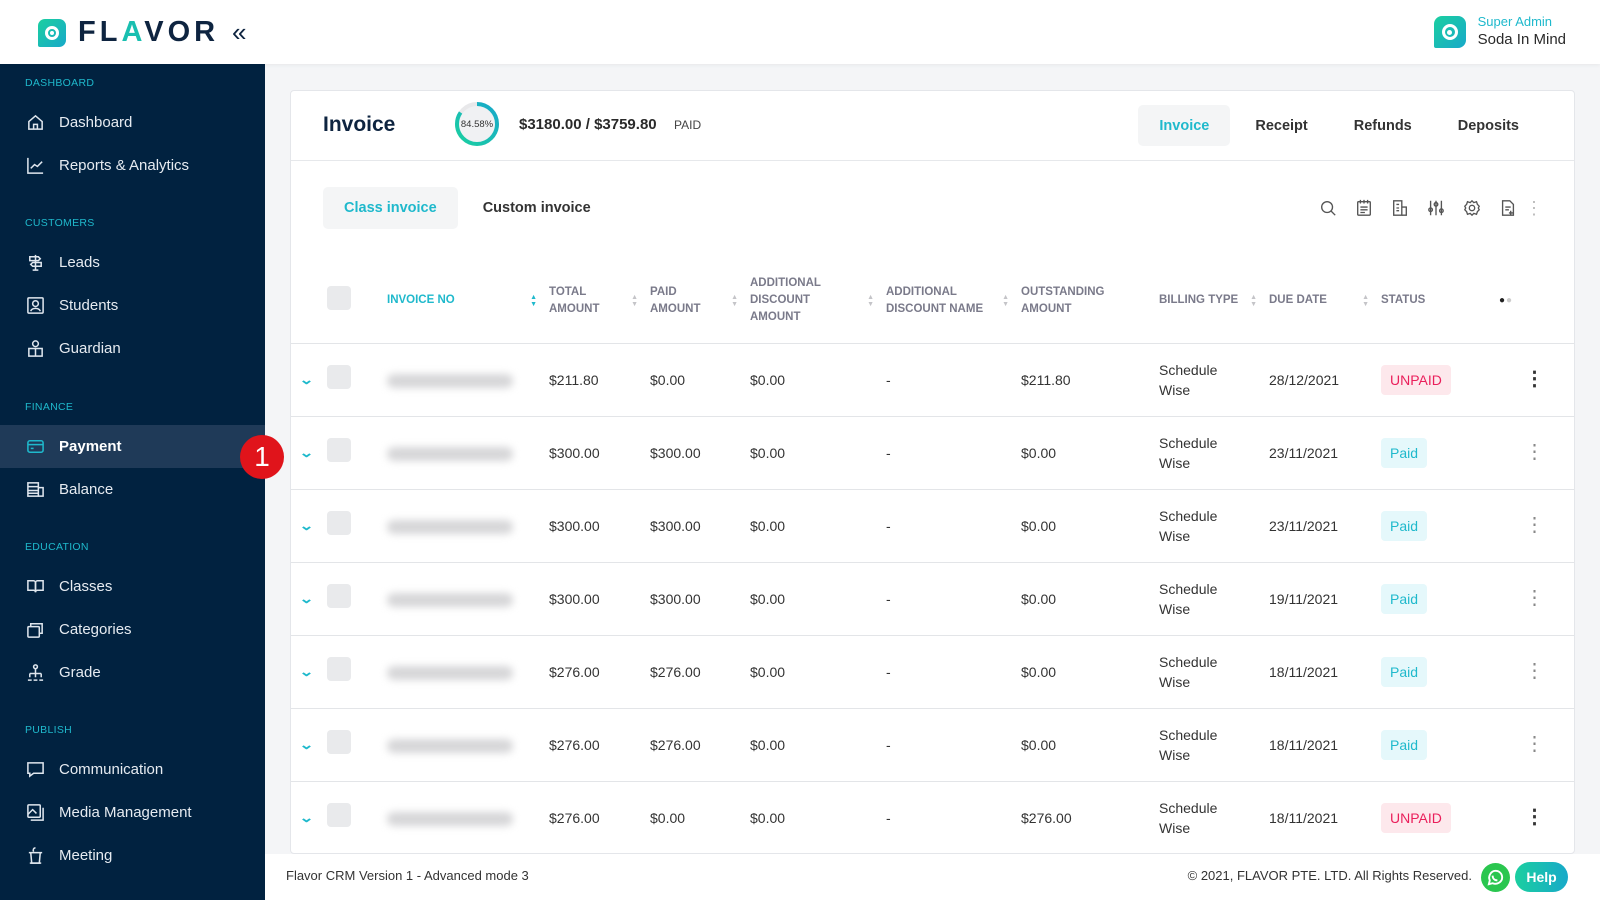 This screenshot has width=1600, height=900. I want to click on tab-class-invoice: Class invoice, so click(390, 208).